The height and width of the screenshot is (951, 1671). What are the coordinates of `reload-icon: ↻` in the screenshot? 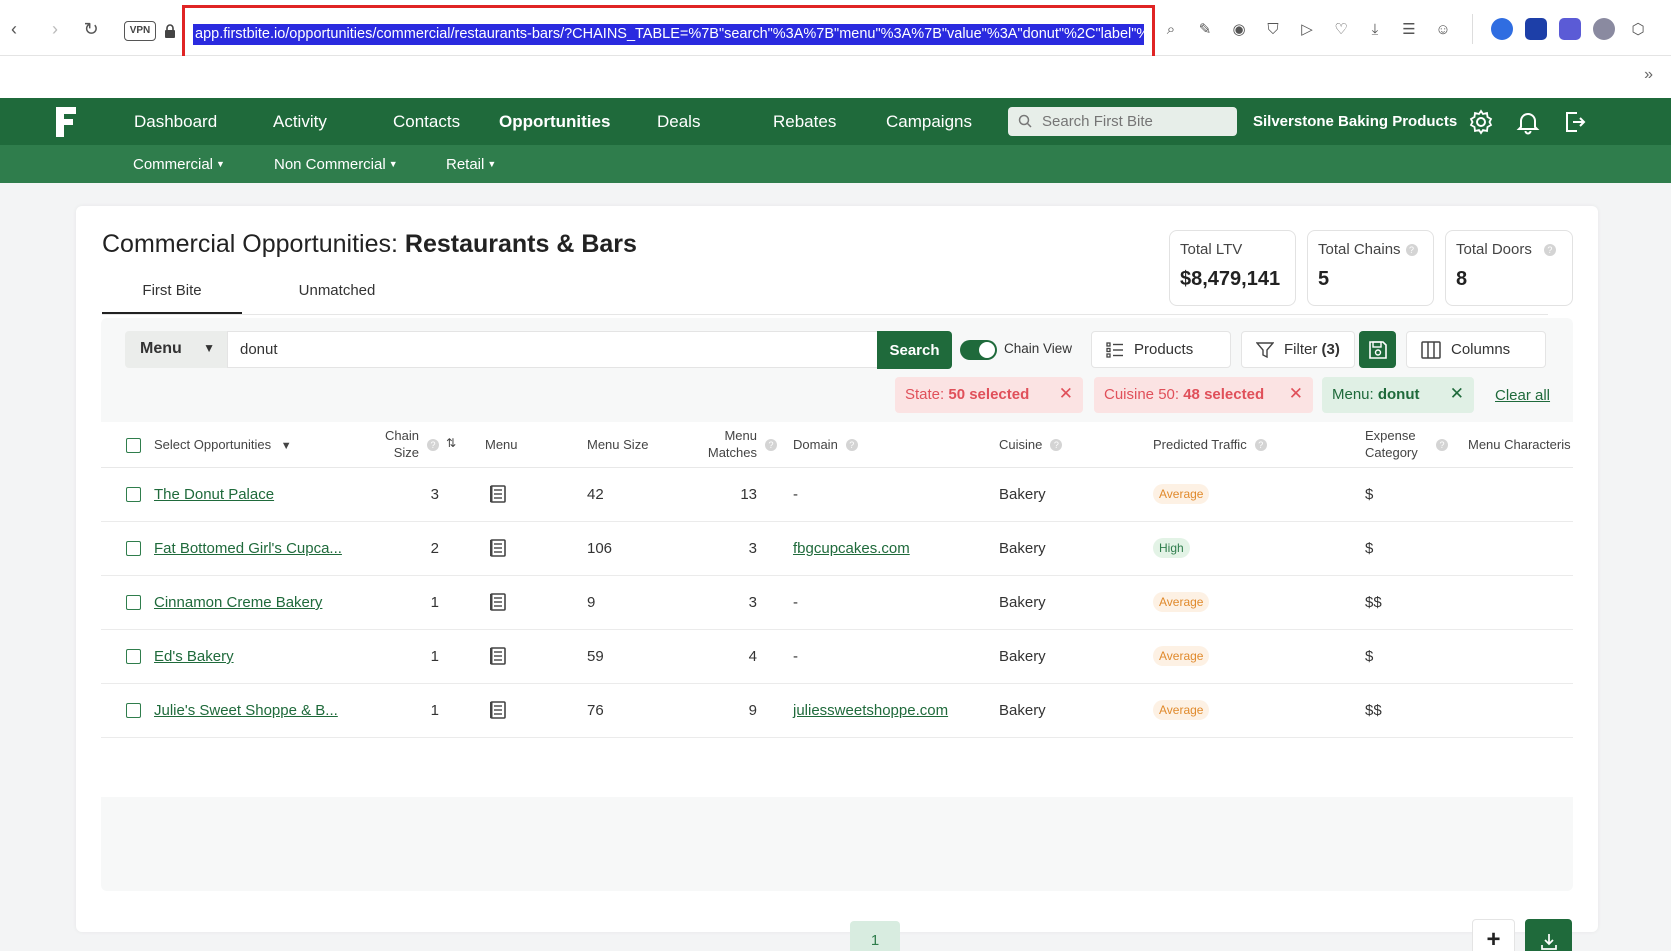 It's located at (91, 29).